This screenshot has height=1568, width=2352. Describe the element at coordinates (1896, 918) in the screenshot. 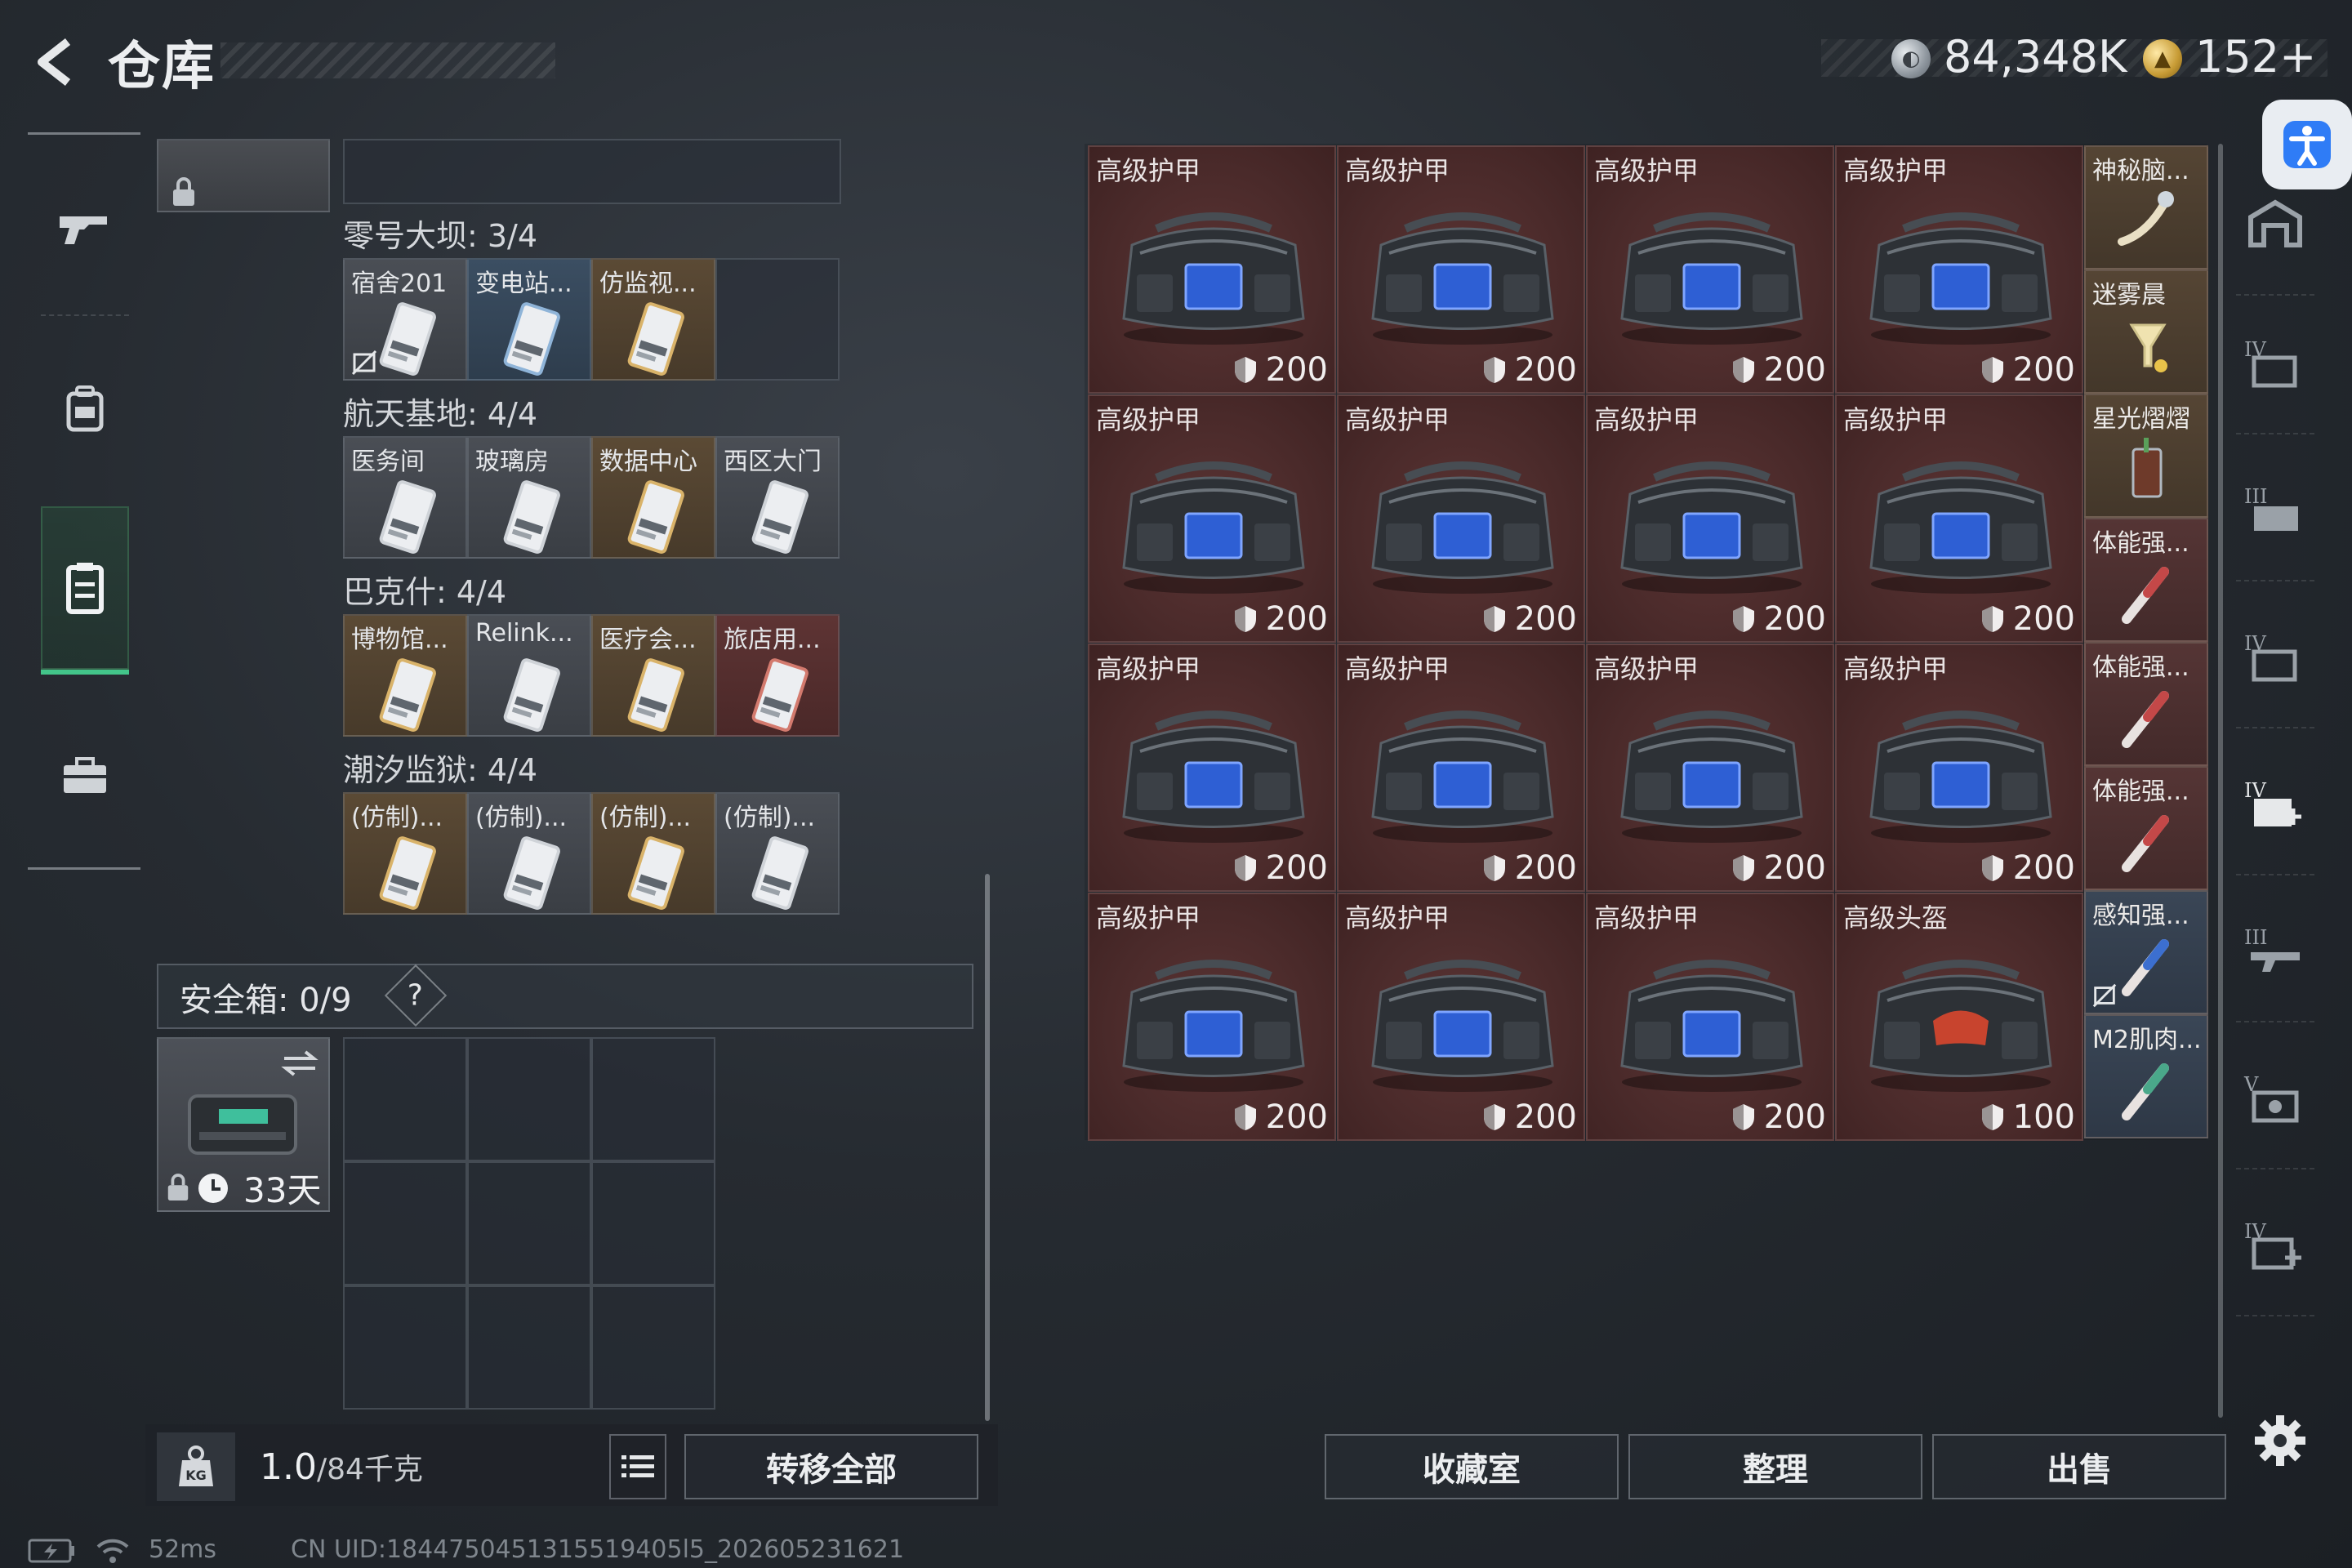

I see `item-name: 高级头盔` at that location.